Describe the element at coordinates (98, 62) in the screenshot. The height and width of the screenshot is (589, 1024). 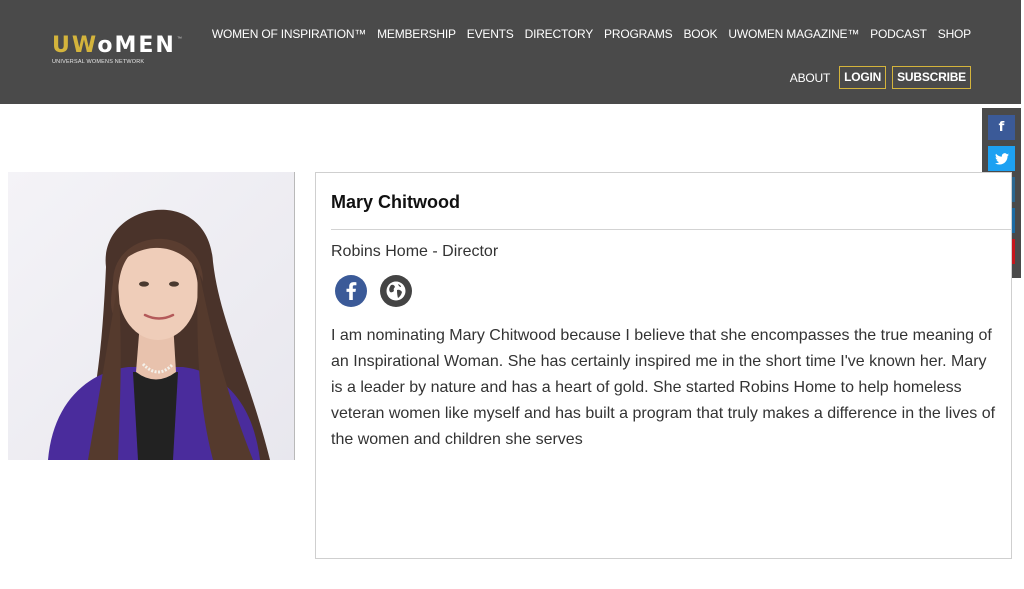
I see `logo-subtitle: UNIVERSAL WOMENS NETWORK` at that location.